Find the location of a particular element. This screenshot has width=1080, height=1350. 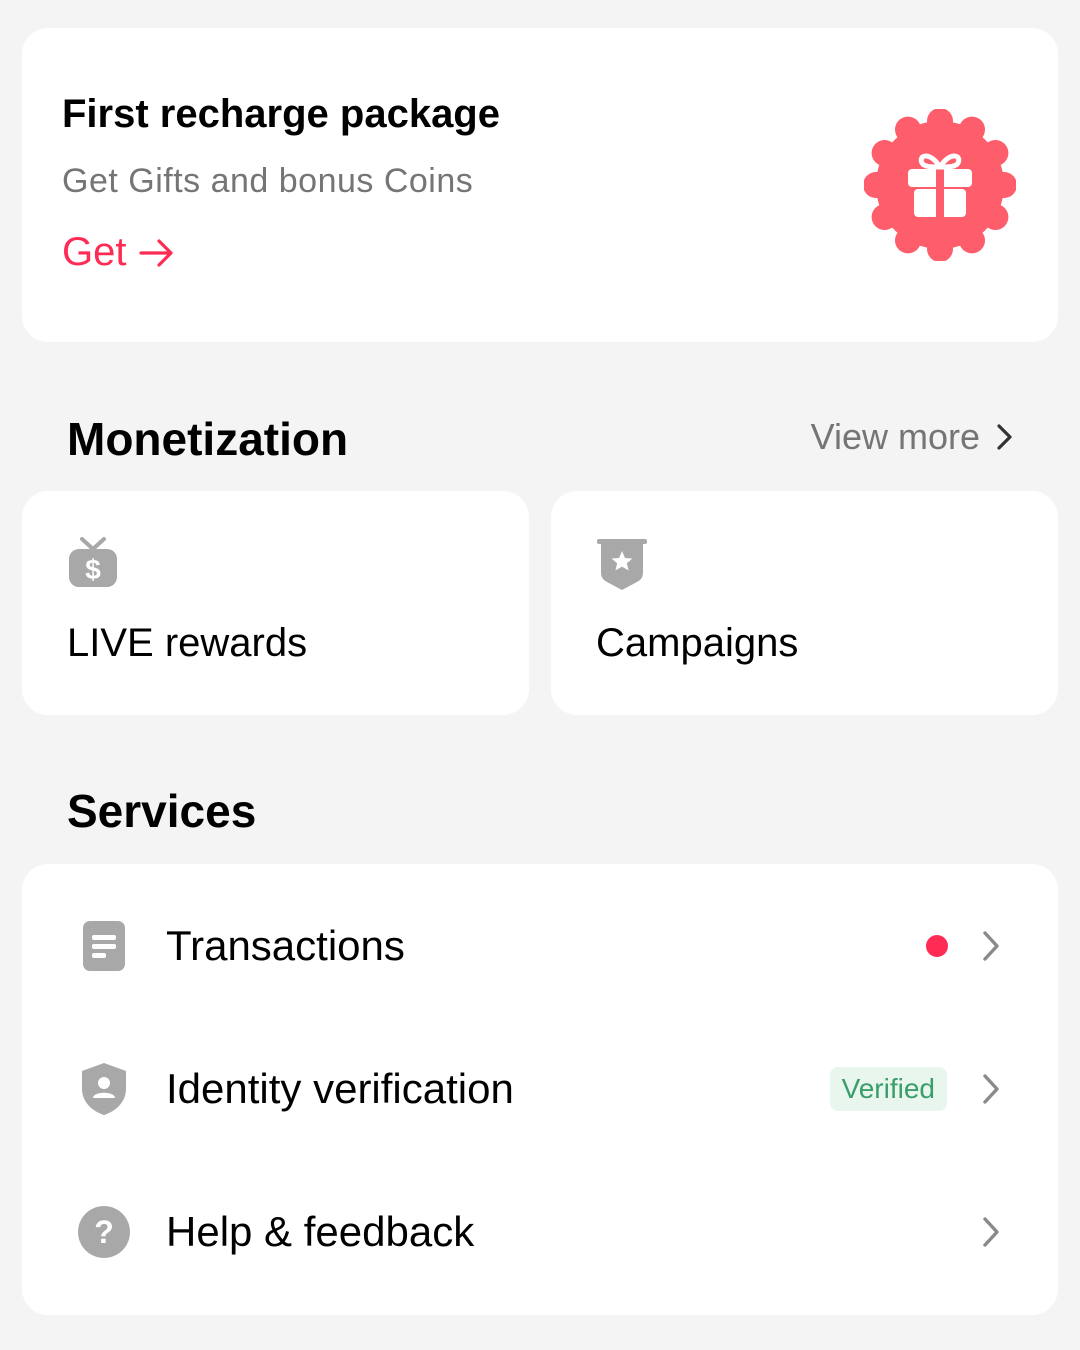

verified-badge: Verified is located at coordinates (888, 1088).